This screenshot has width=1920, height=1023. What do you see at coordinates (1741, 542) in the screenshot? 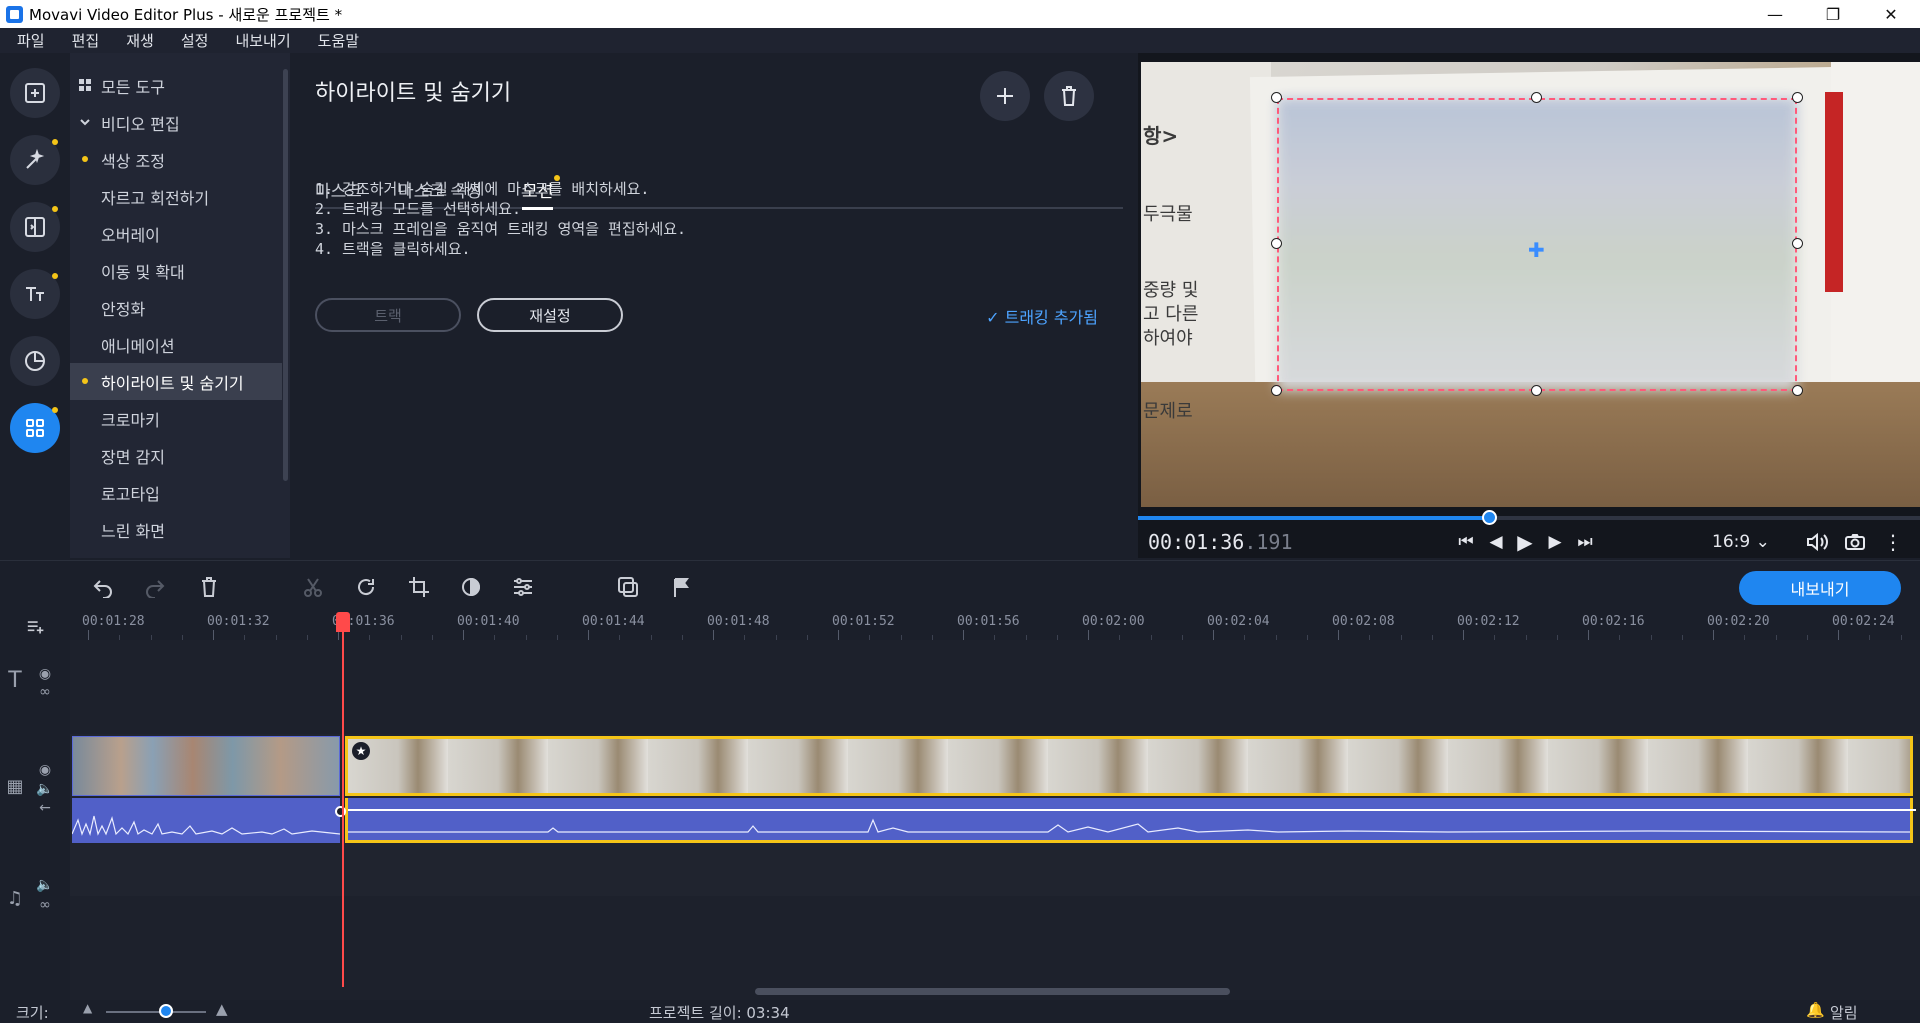
I see `aspect-ratio-select: 16:9 ⌄` at bounding box center [1741, 542].